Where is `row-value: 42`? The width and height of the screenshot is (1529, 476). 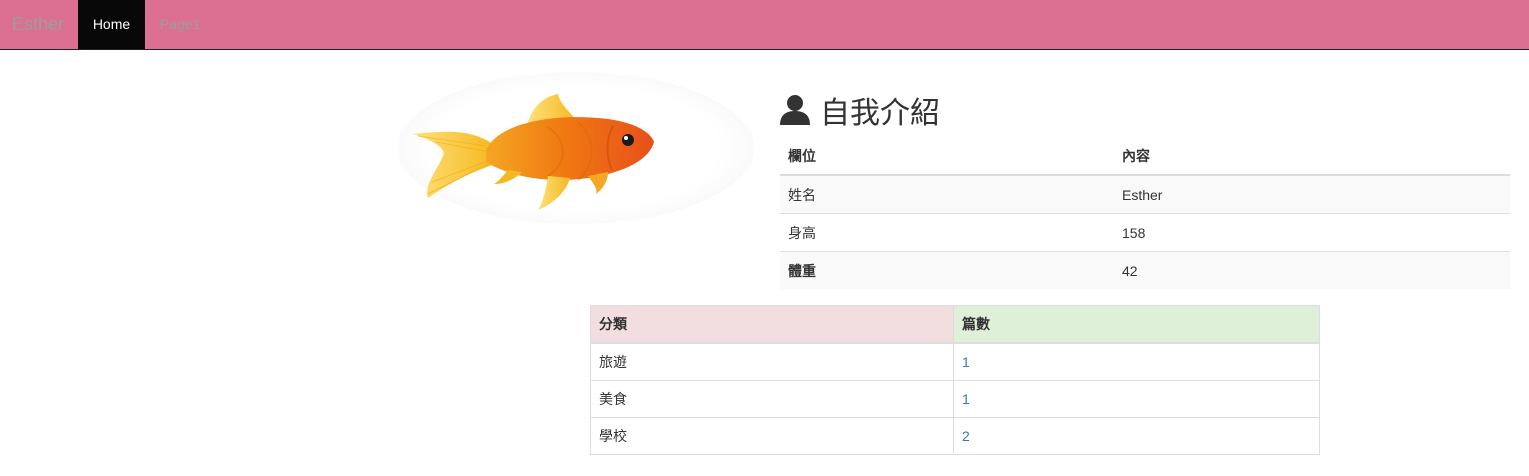 row-value: 42 is located at coordinates (1312, 270).